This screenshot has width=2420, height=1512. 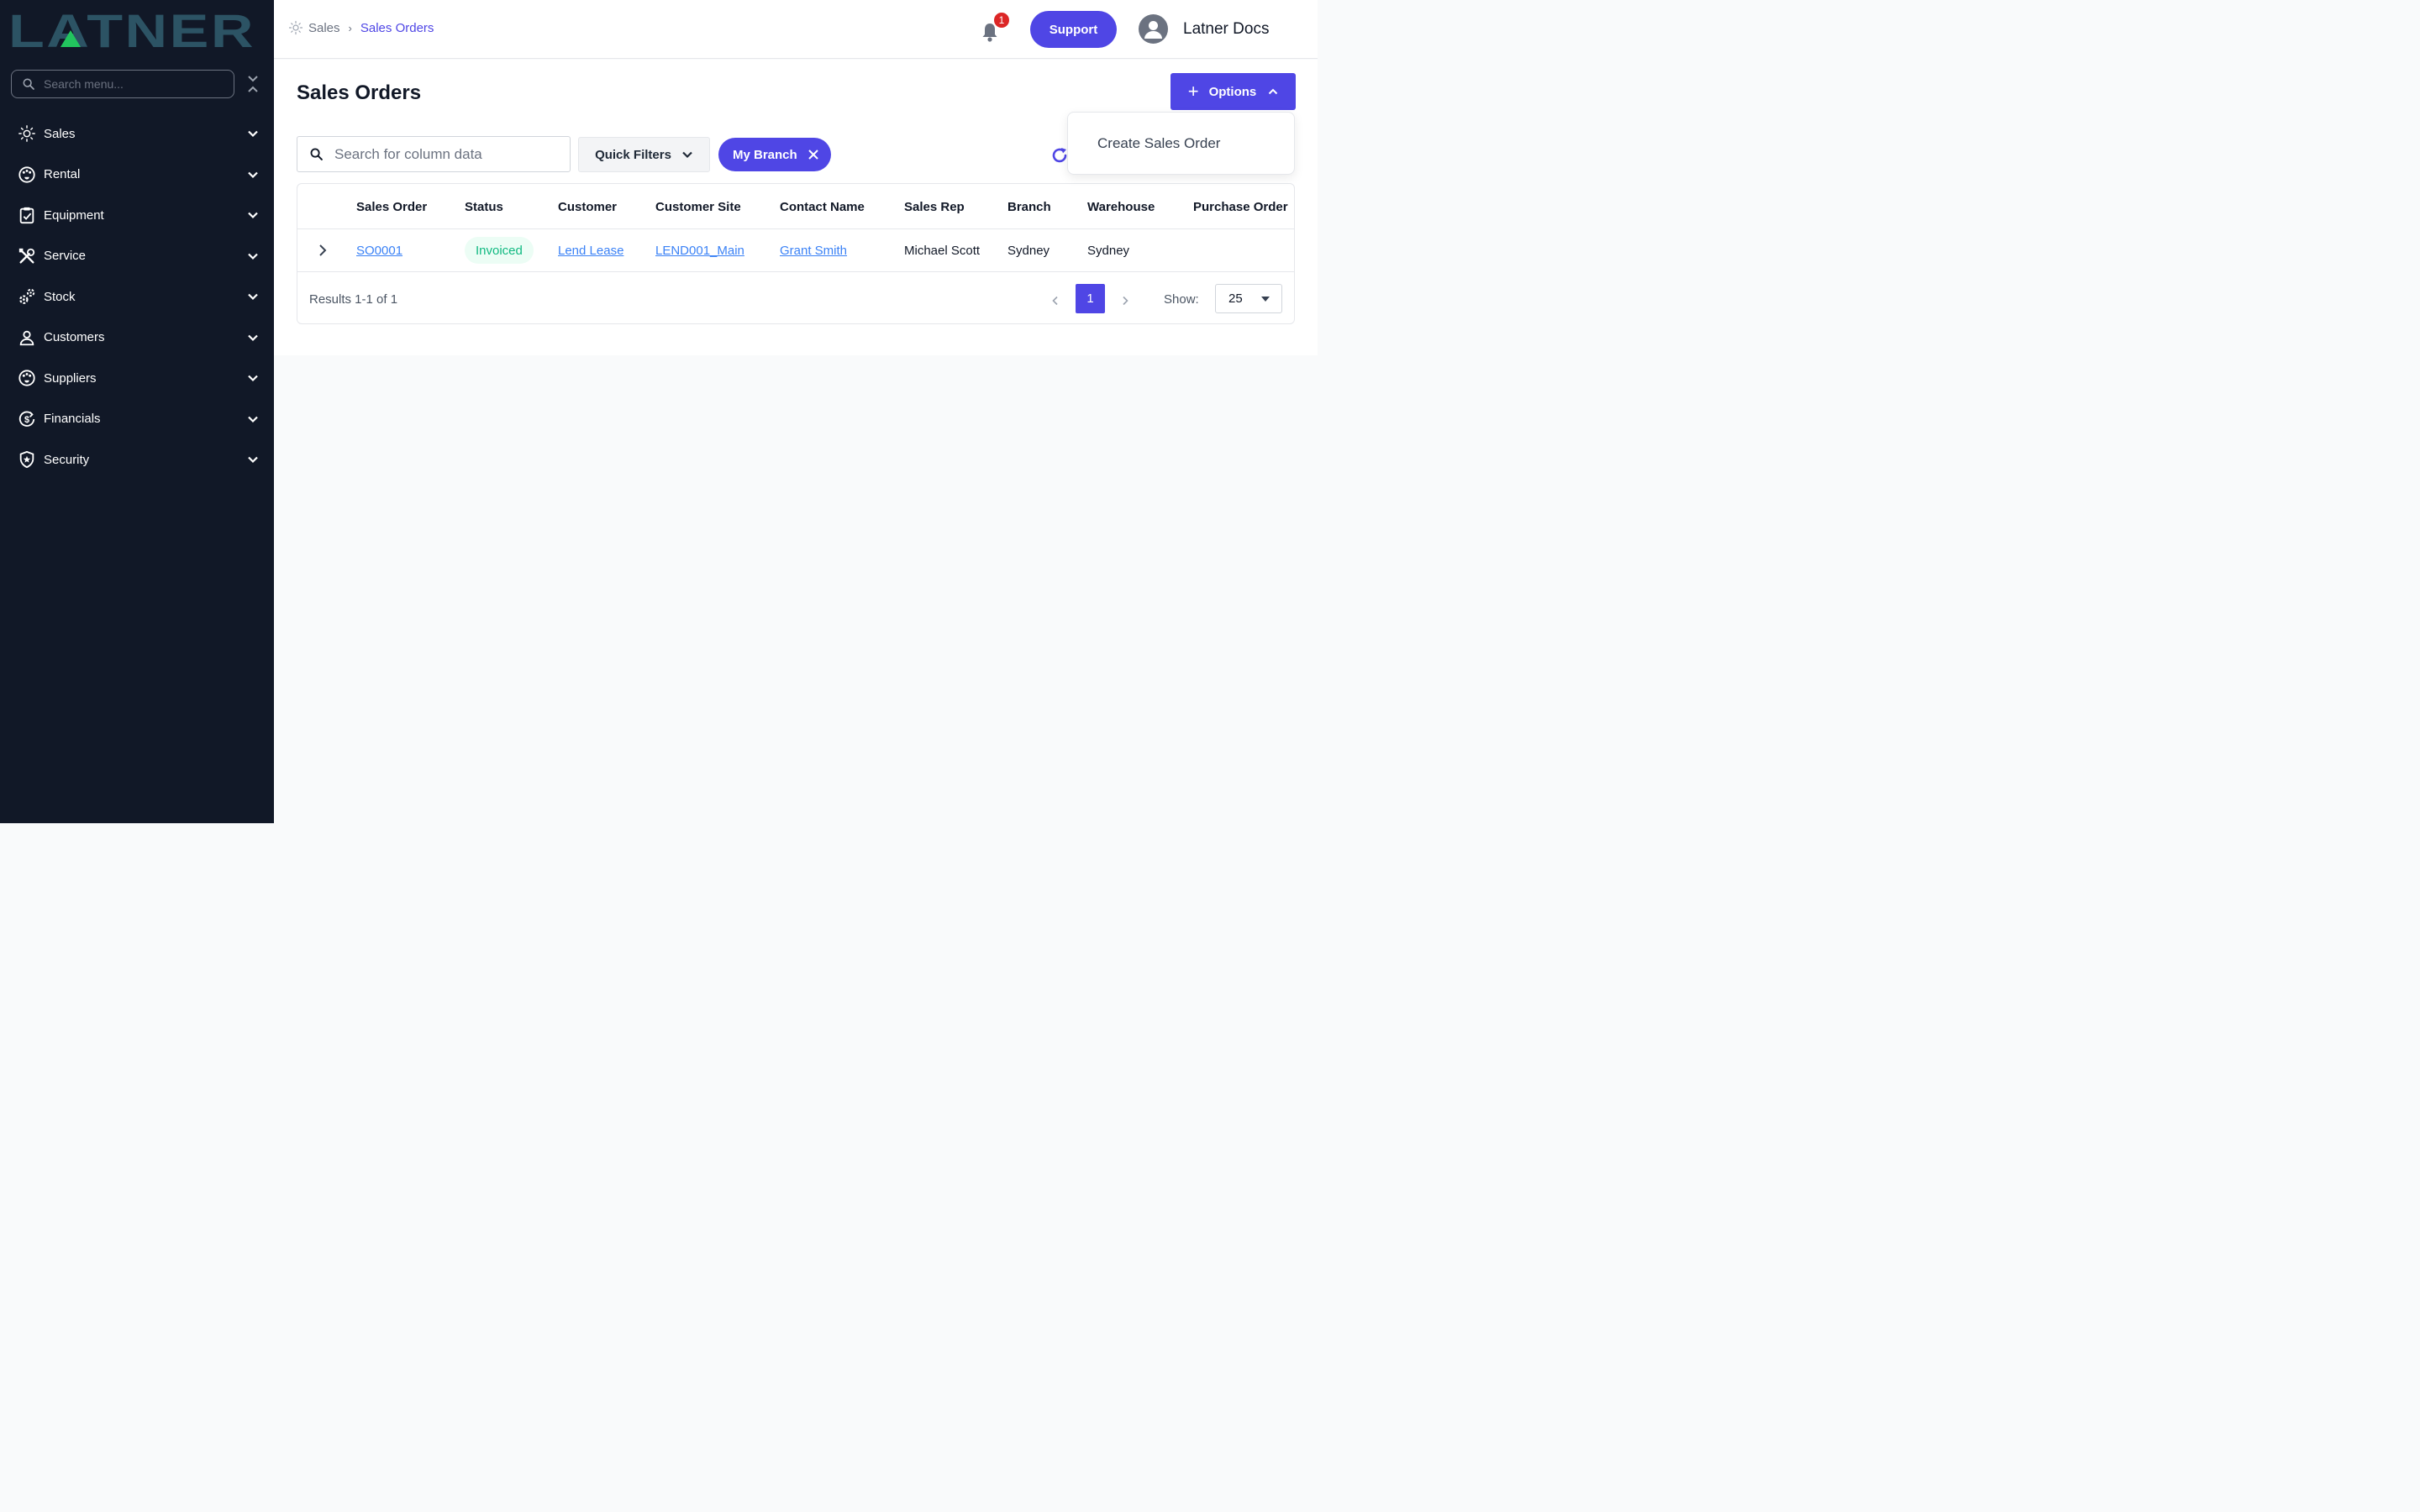 I want to click on sidebar-item-sales: Sales, so click(x=137, y=134).